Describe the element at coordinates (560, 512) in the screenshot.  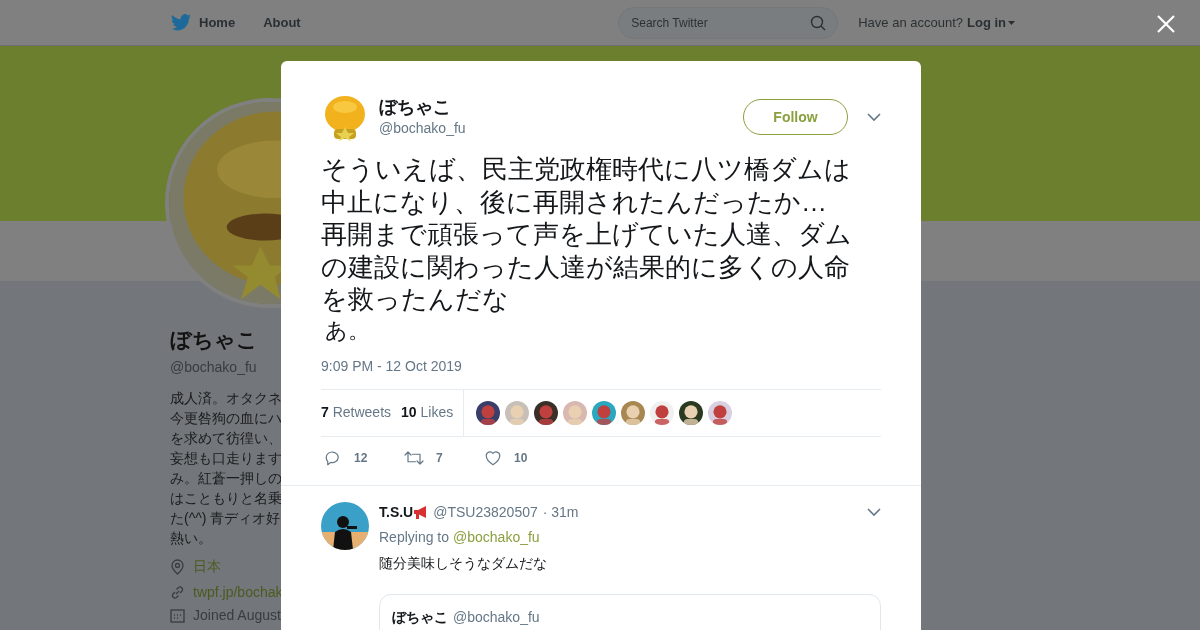
I see `reply-age: · 31m` at that location.